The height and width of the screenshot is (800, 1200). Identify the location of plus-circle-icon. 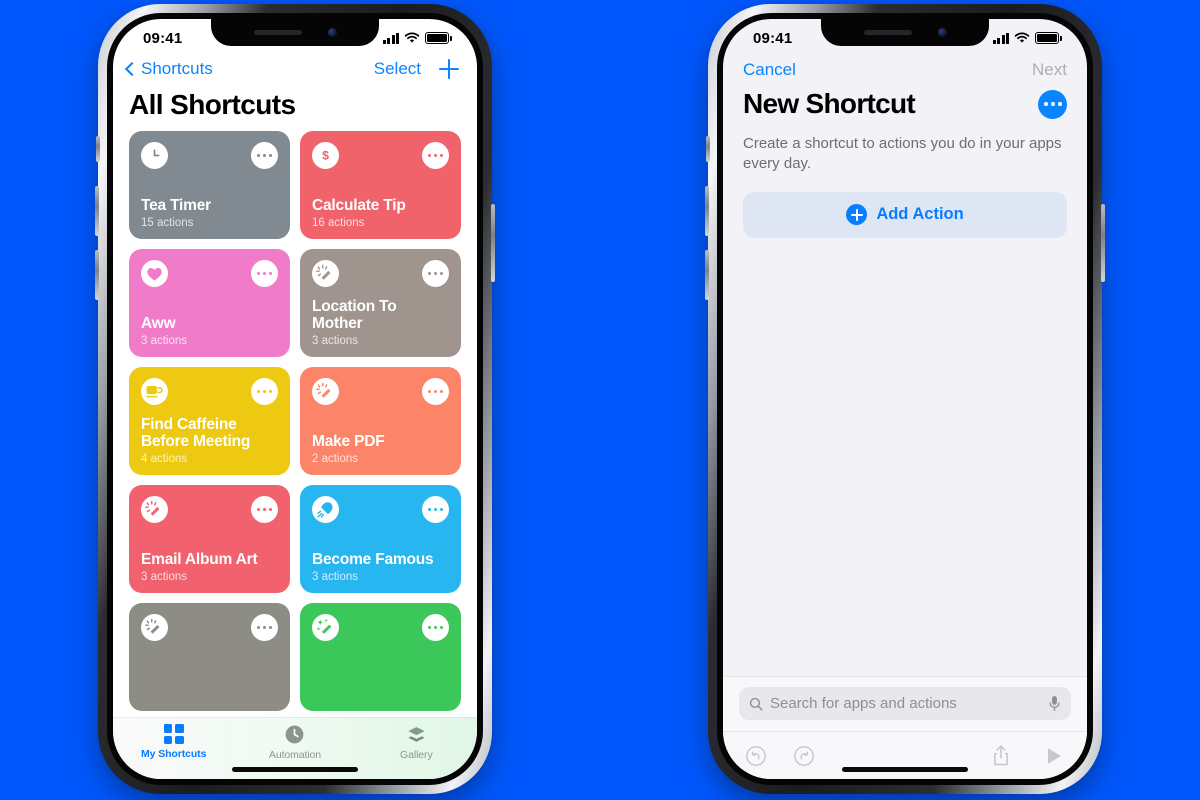
(857, 215).